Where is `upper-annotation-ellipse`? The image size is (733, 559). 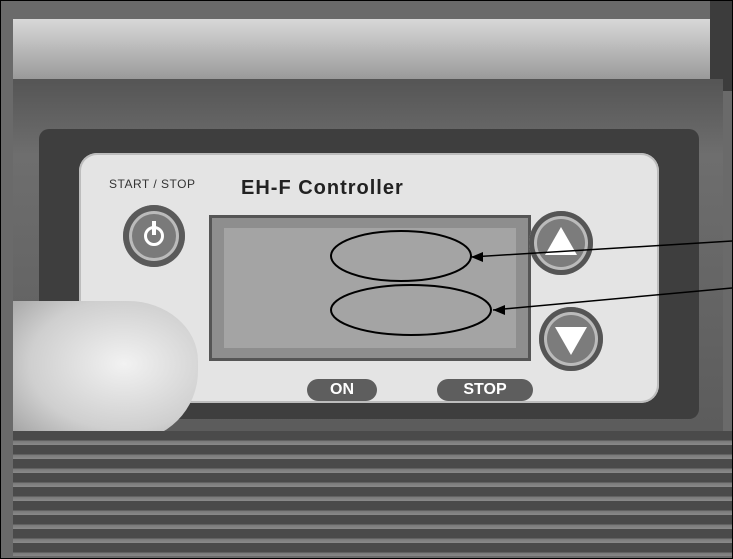 upper-annotation-ellipse is located at coordinates (401, 256).